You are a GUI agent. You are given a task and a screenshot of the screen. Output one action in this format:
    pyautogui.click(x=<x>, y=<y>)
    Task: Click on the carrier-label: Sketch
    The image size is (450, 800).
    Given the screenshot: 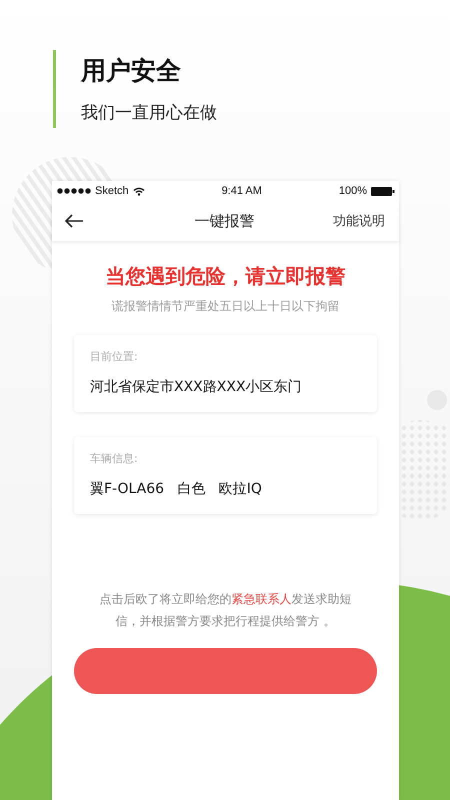 What is the action you would take?
    pyautogui.click(x=112, y=191)
    